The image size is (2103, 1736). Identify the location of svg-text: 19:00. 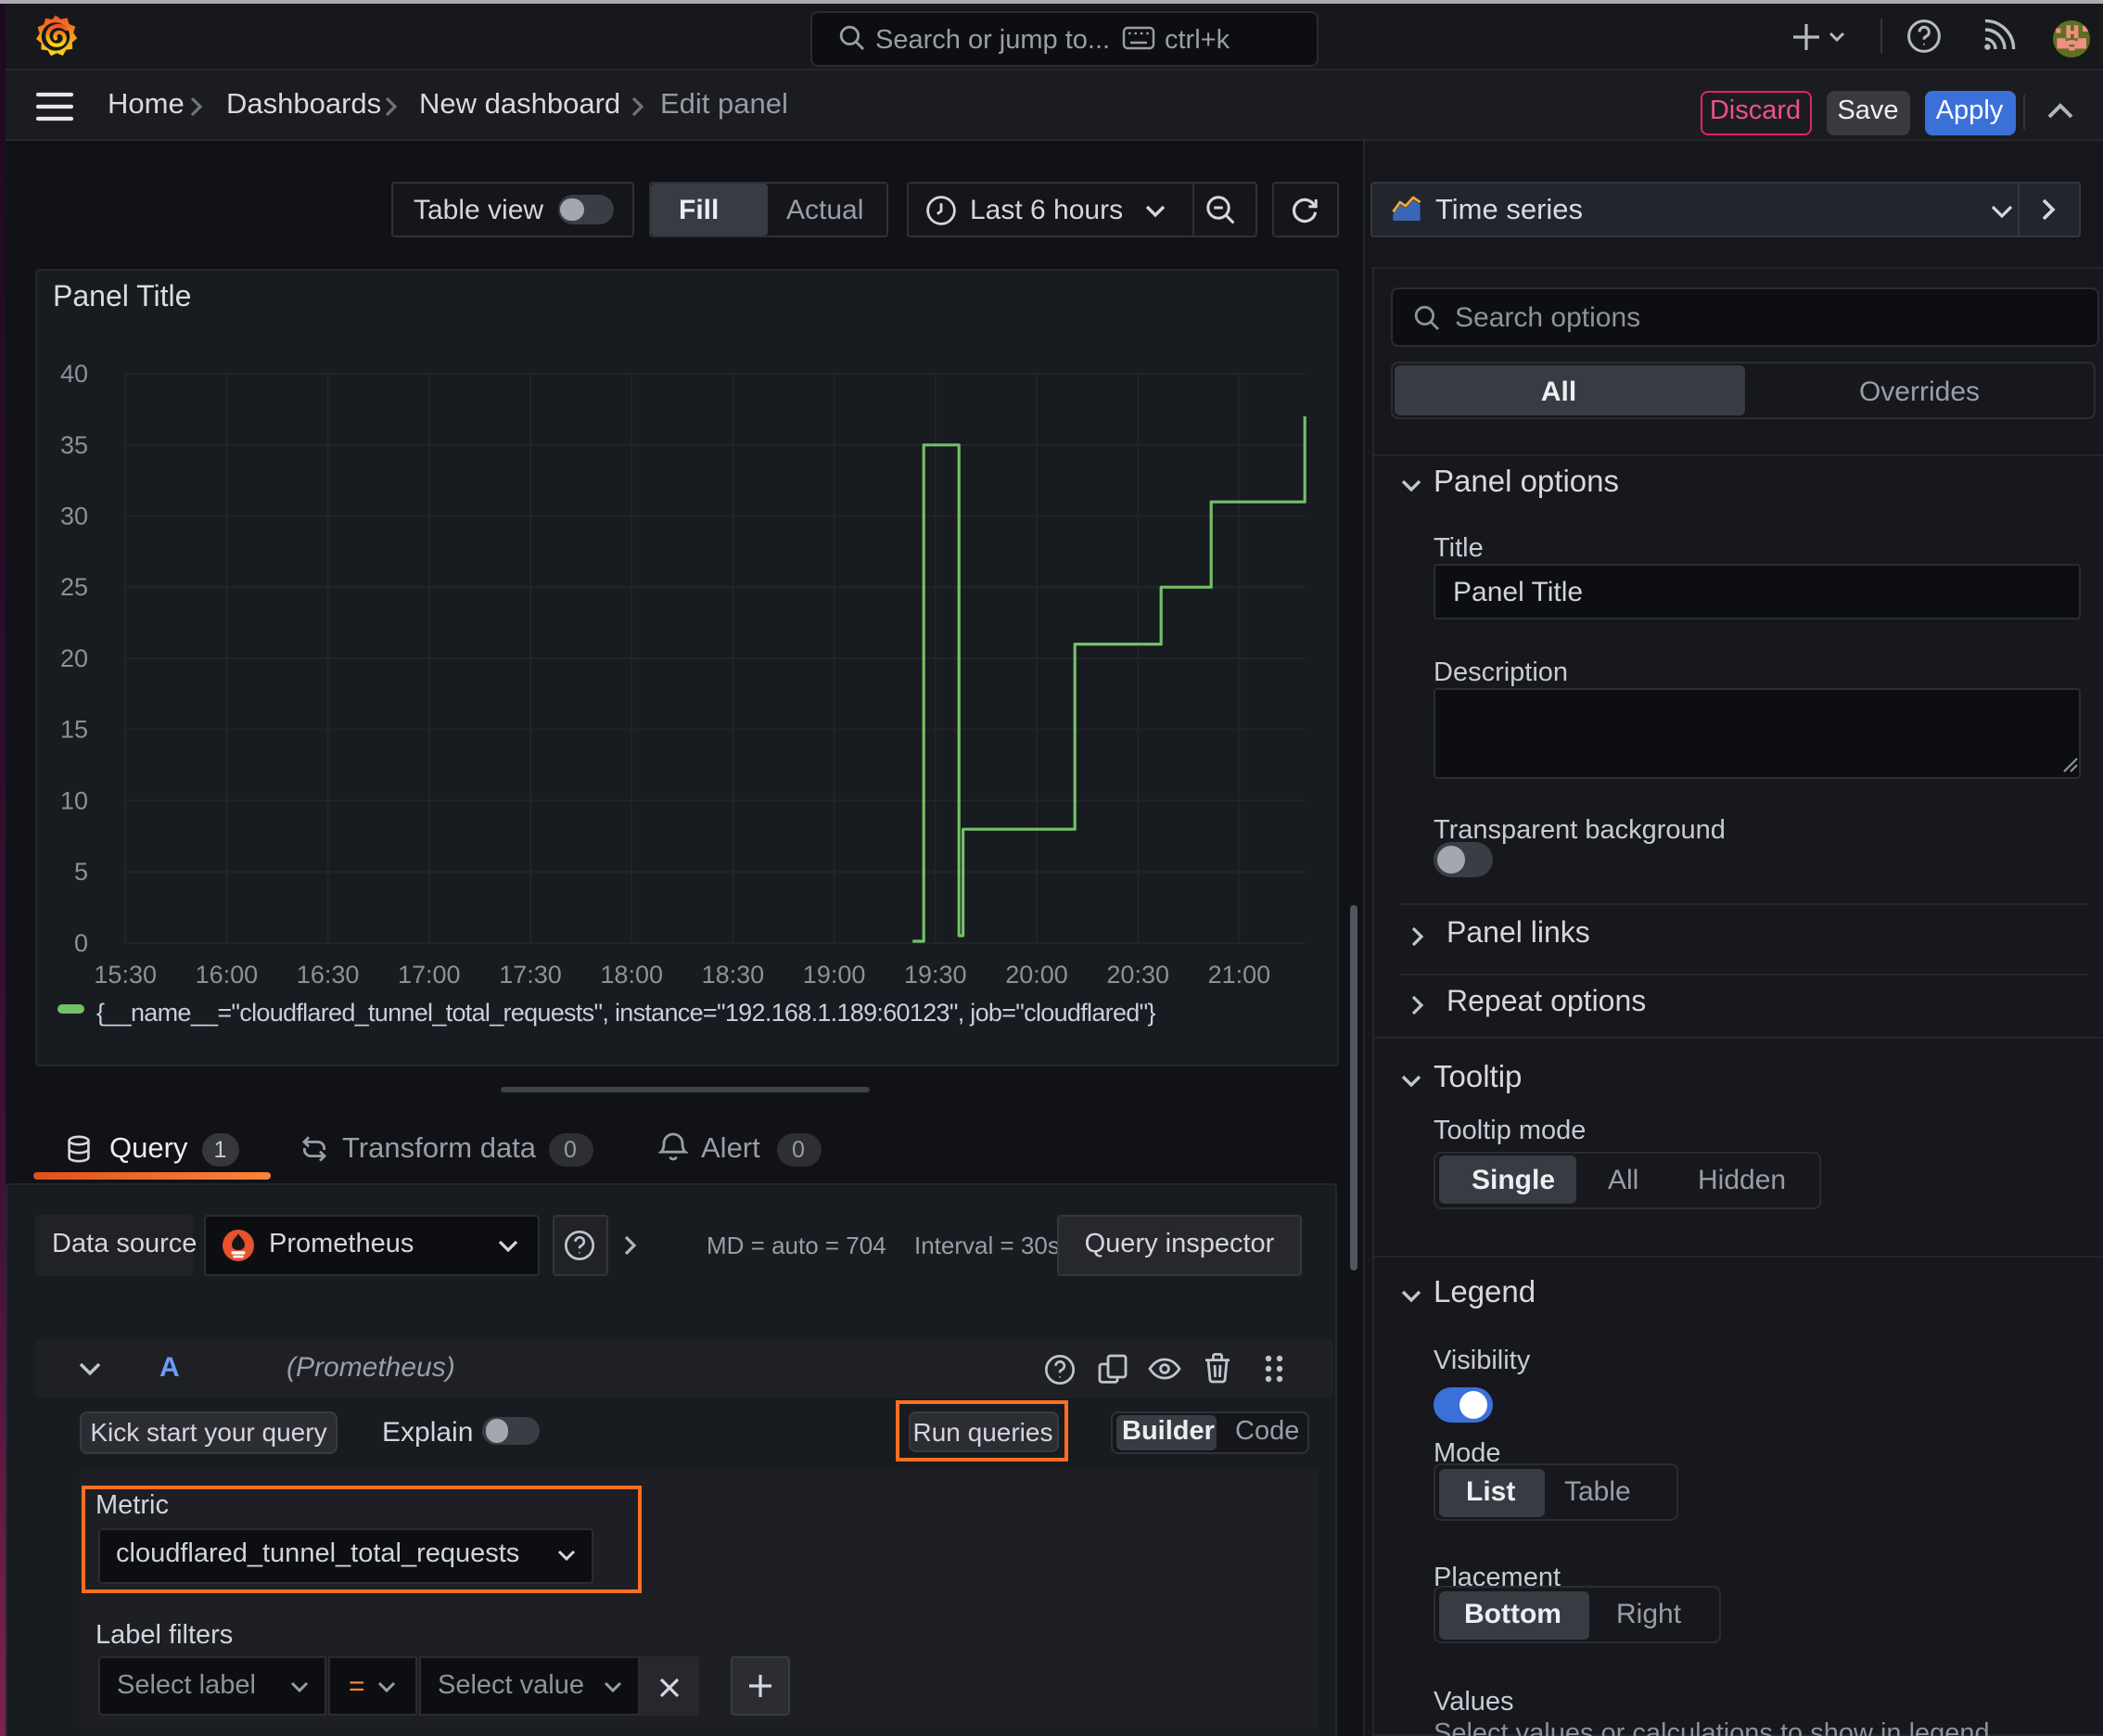
(833, 974).